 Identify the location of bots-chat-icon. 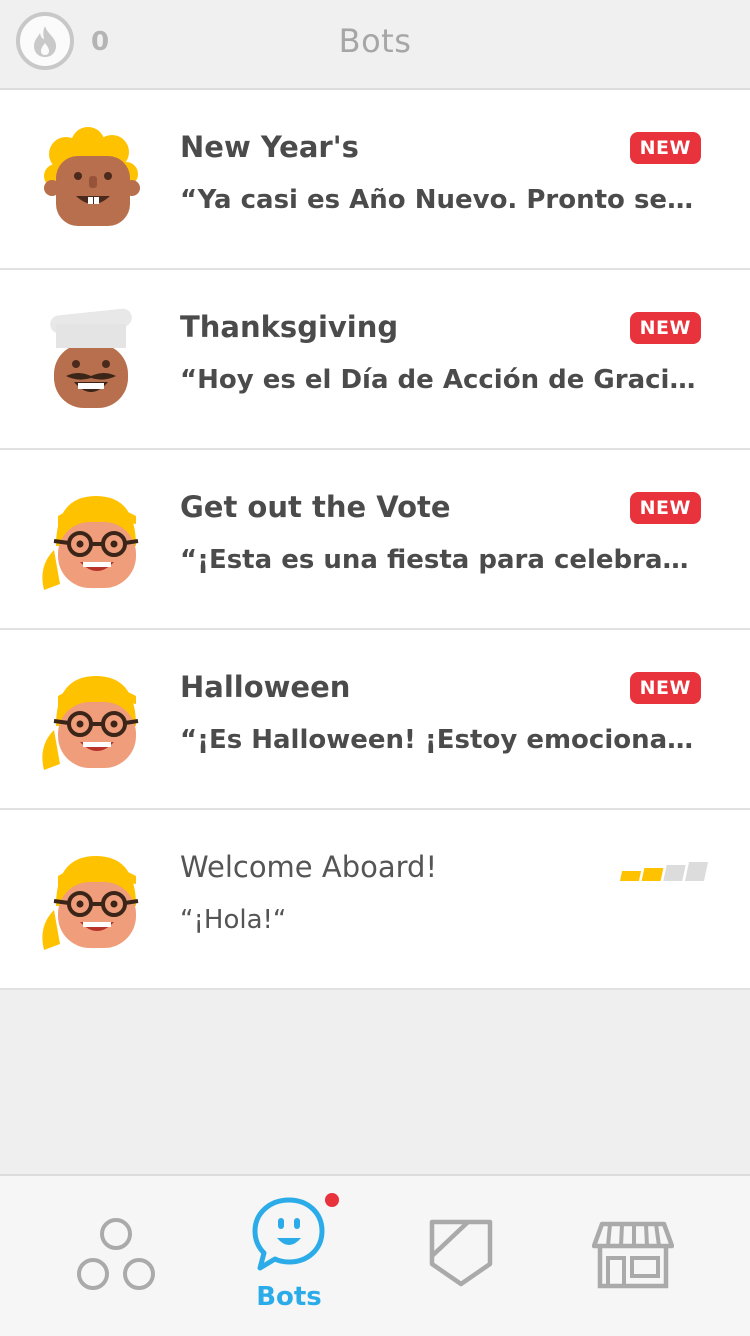
(288, 1234).